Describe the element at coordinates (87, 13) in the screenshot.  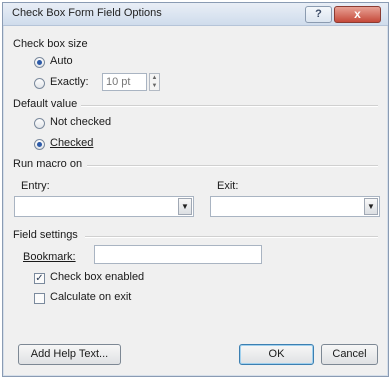
I see `dialog-title: Check Box Form Field Options` at that location.